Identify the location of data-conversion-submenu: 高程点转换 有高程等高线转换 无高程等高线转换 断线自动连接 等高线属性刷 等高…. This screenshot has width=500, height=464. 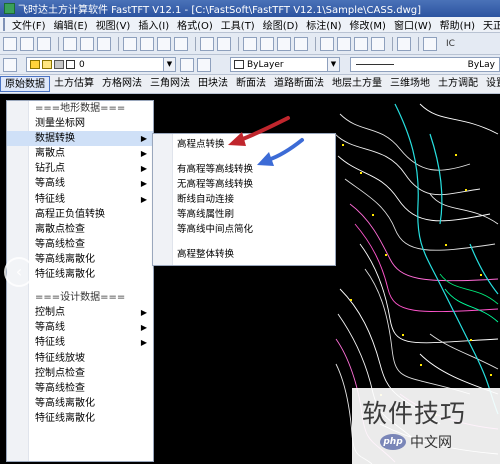
(244, 199).